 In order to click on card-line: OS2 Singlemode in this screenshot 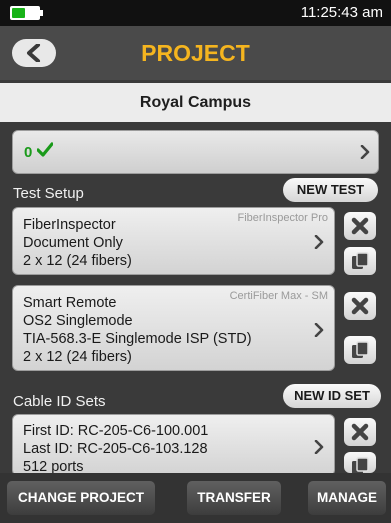, I will do `click(78, 321)`.